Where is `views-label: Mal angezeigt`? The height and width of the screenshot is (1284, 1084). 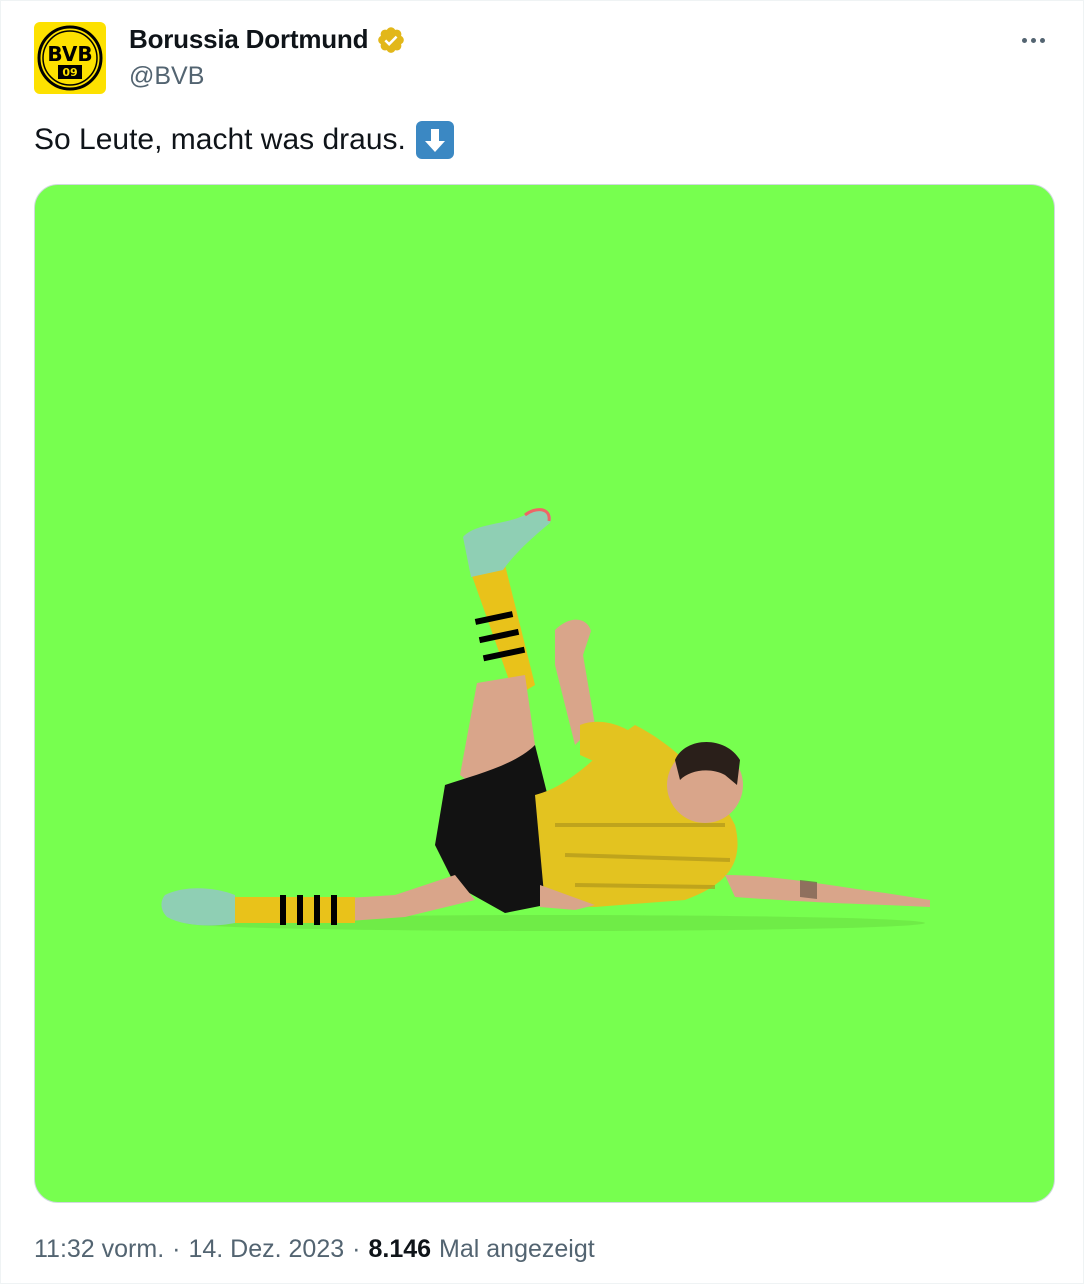 views-label: Mal angezeigt is located at coordinates (517, 1249).